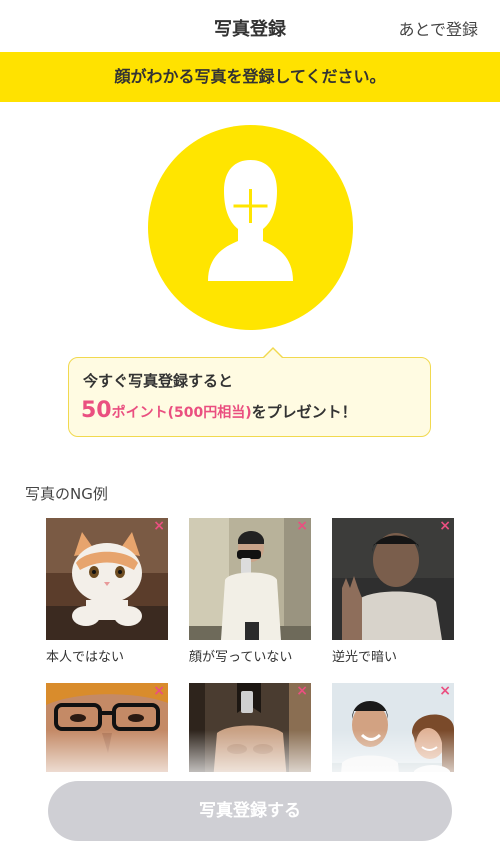 This screenshot has height=865, width=500. Describe the element at coordinates (158, 381) in the screenshot. I see `promo-line1: 今すぐ写真登録すると` at that location.